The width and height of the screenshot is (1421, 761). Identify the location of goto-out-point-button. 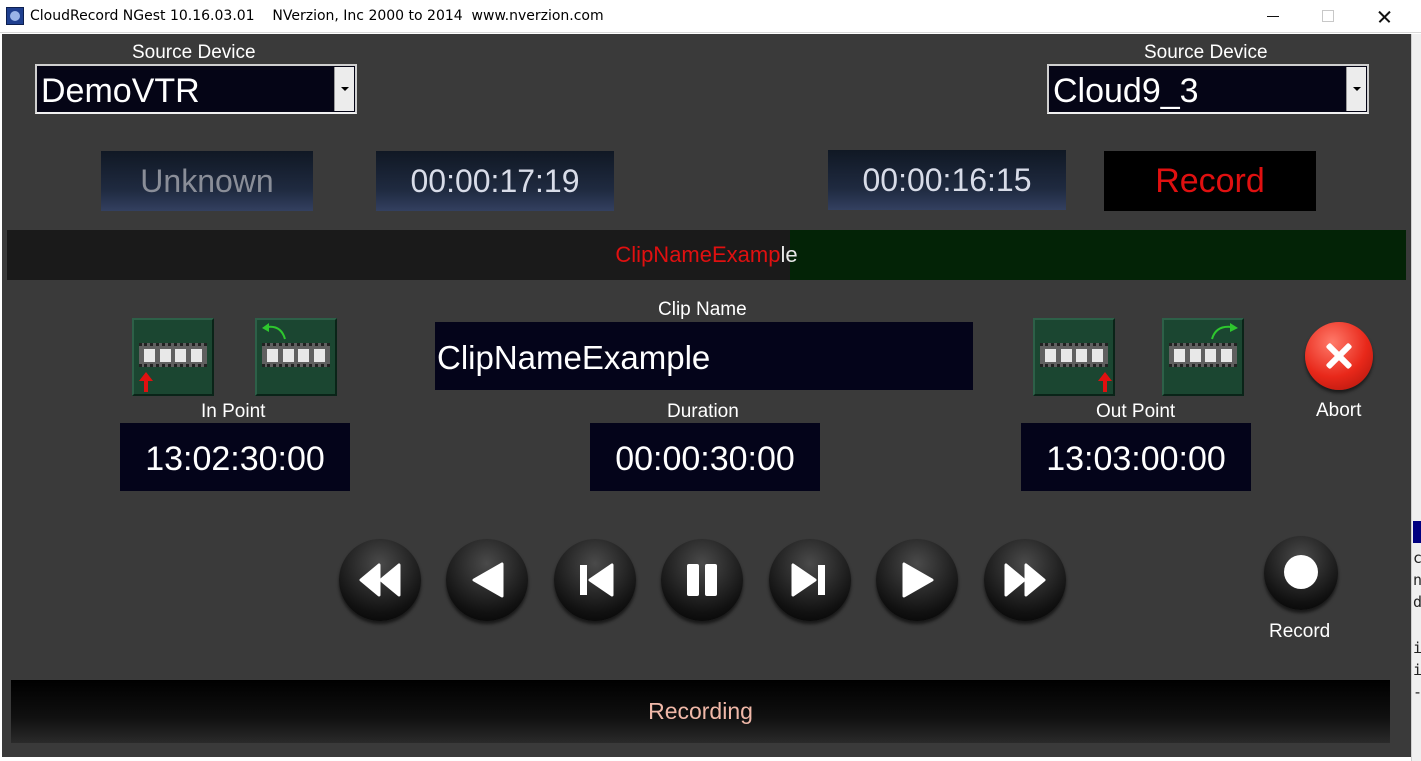
(1203, 357).